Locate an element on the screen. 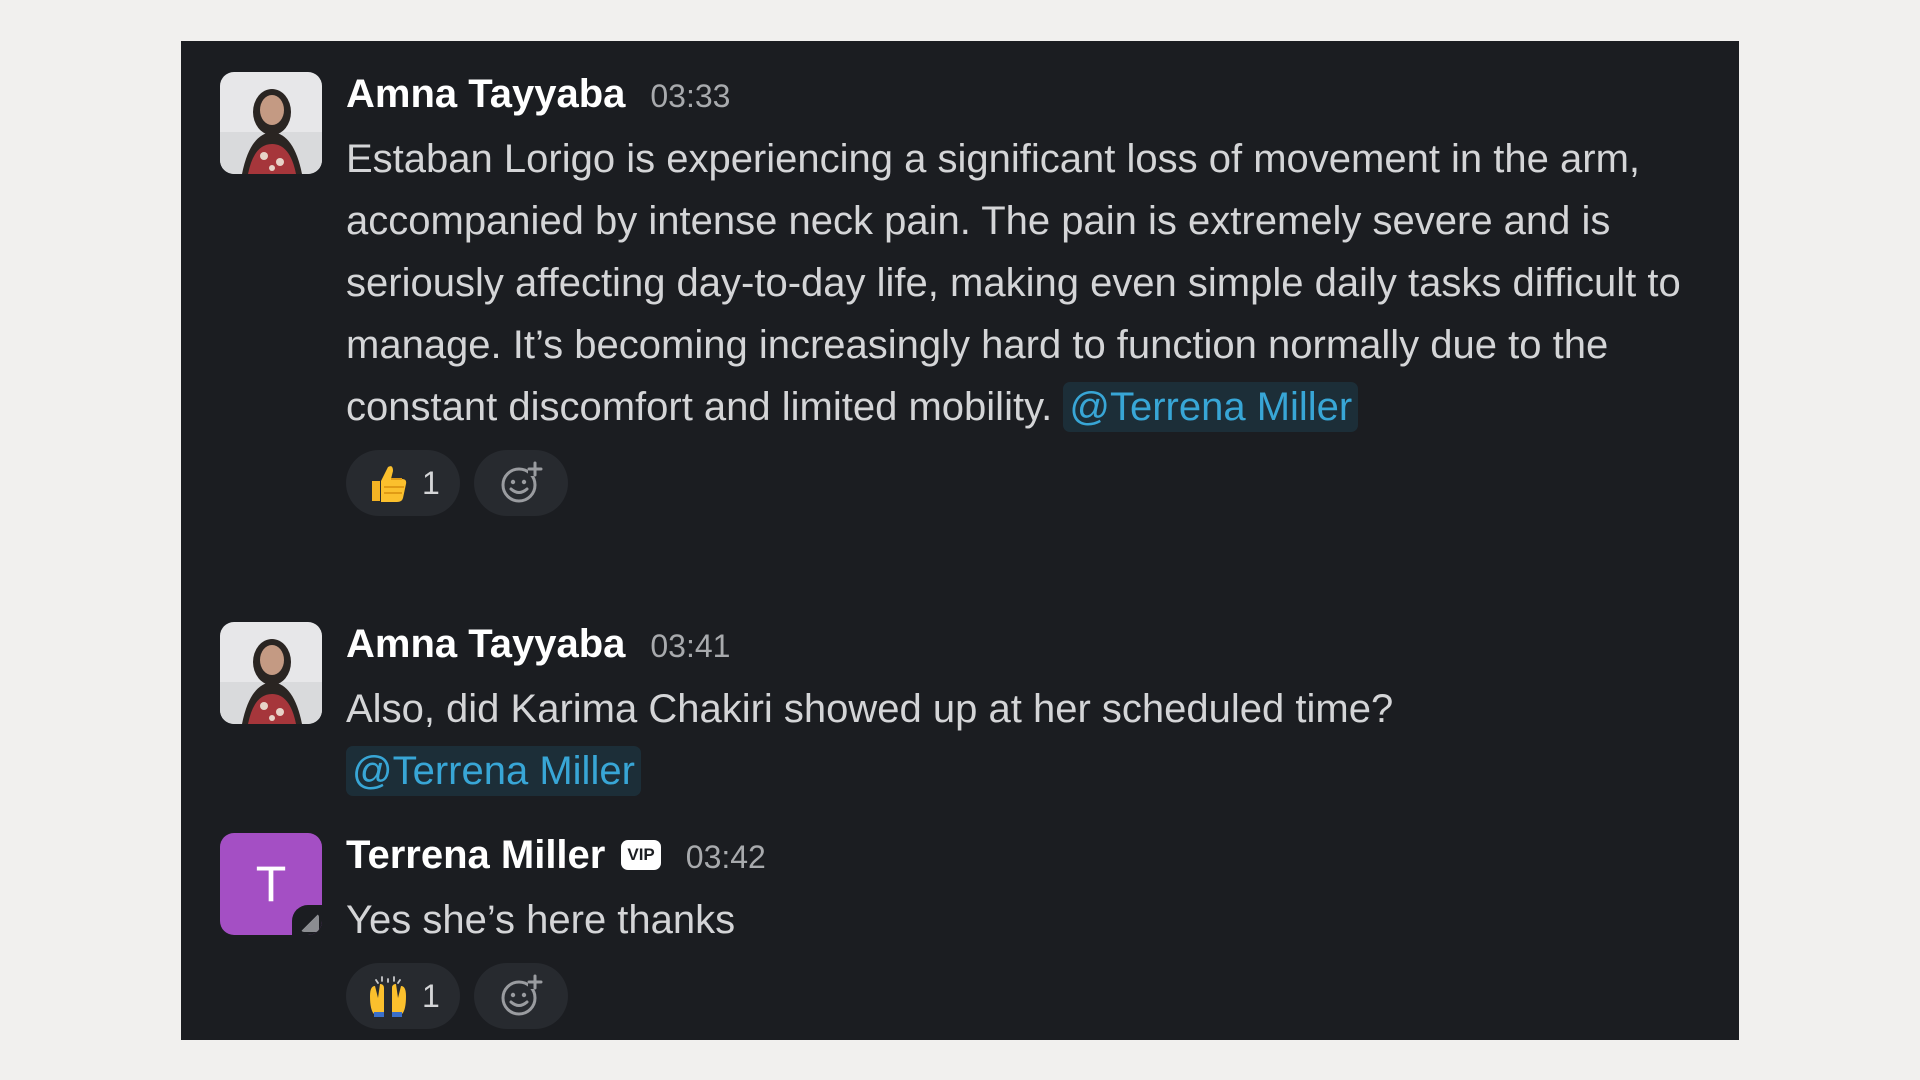 The width and height of the screenshot is (1920, 1080). reaction-thumbs-up: 1 is located at coordinates (403, 483).